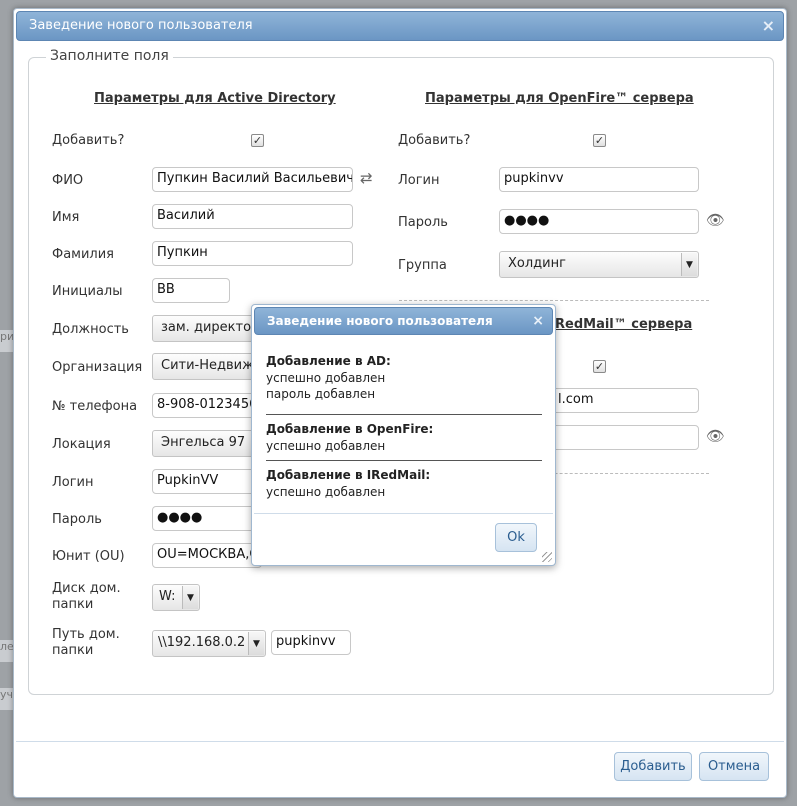  Describe the element at coordinates (350, 429) in the screenshot. I see `openfire-result-heading: Добавление в OpenFire:` at that location.